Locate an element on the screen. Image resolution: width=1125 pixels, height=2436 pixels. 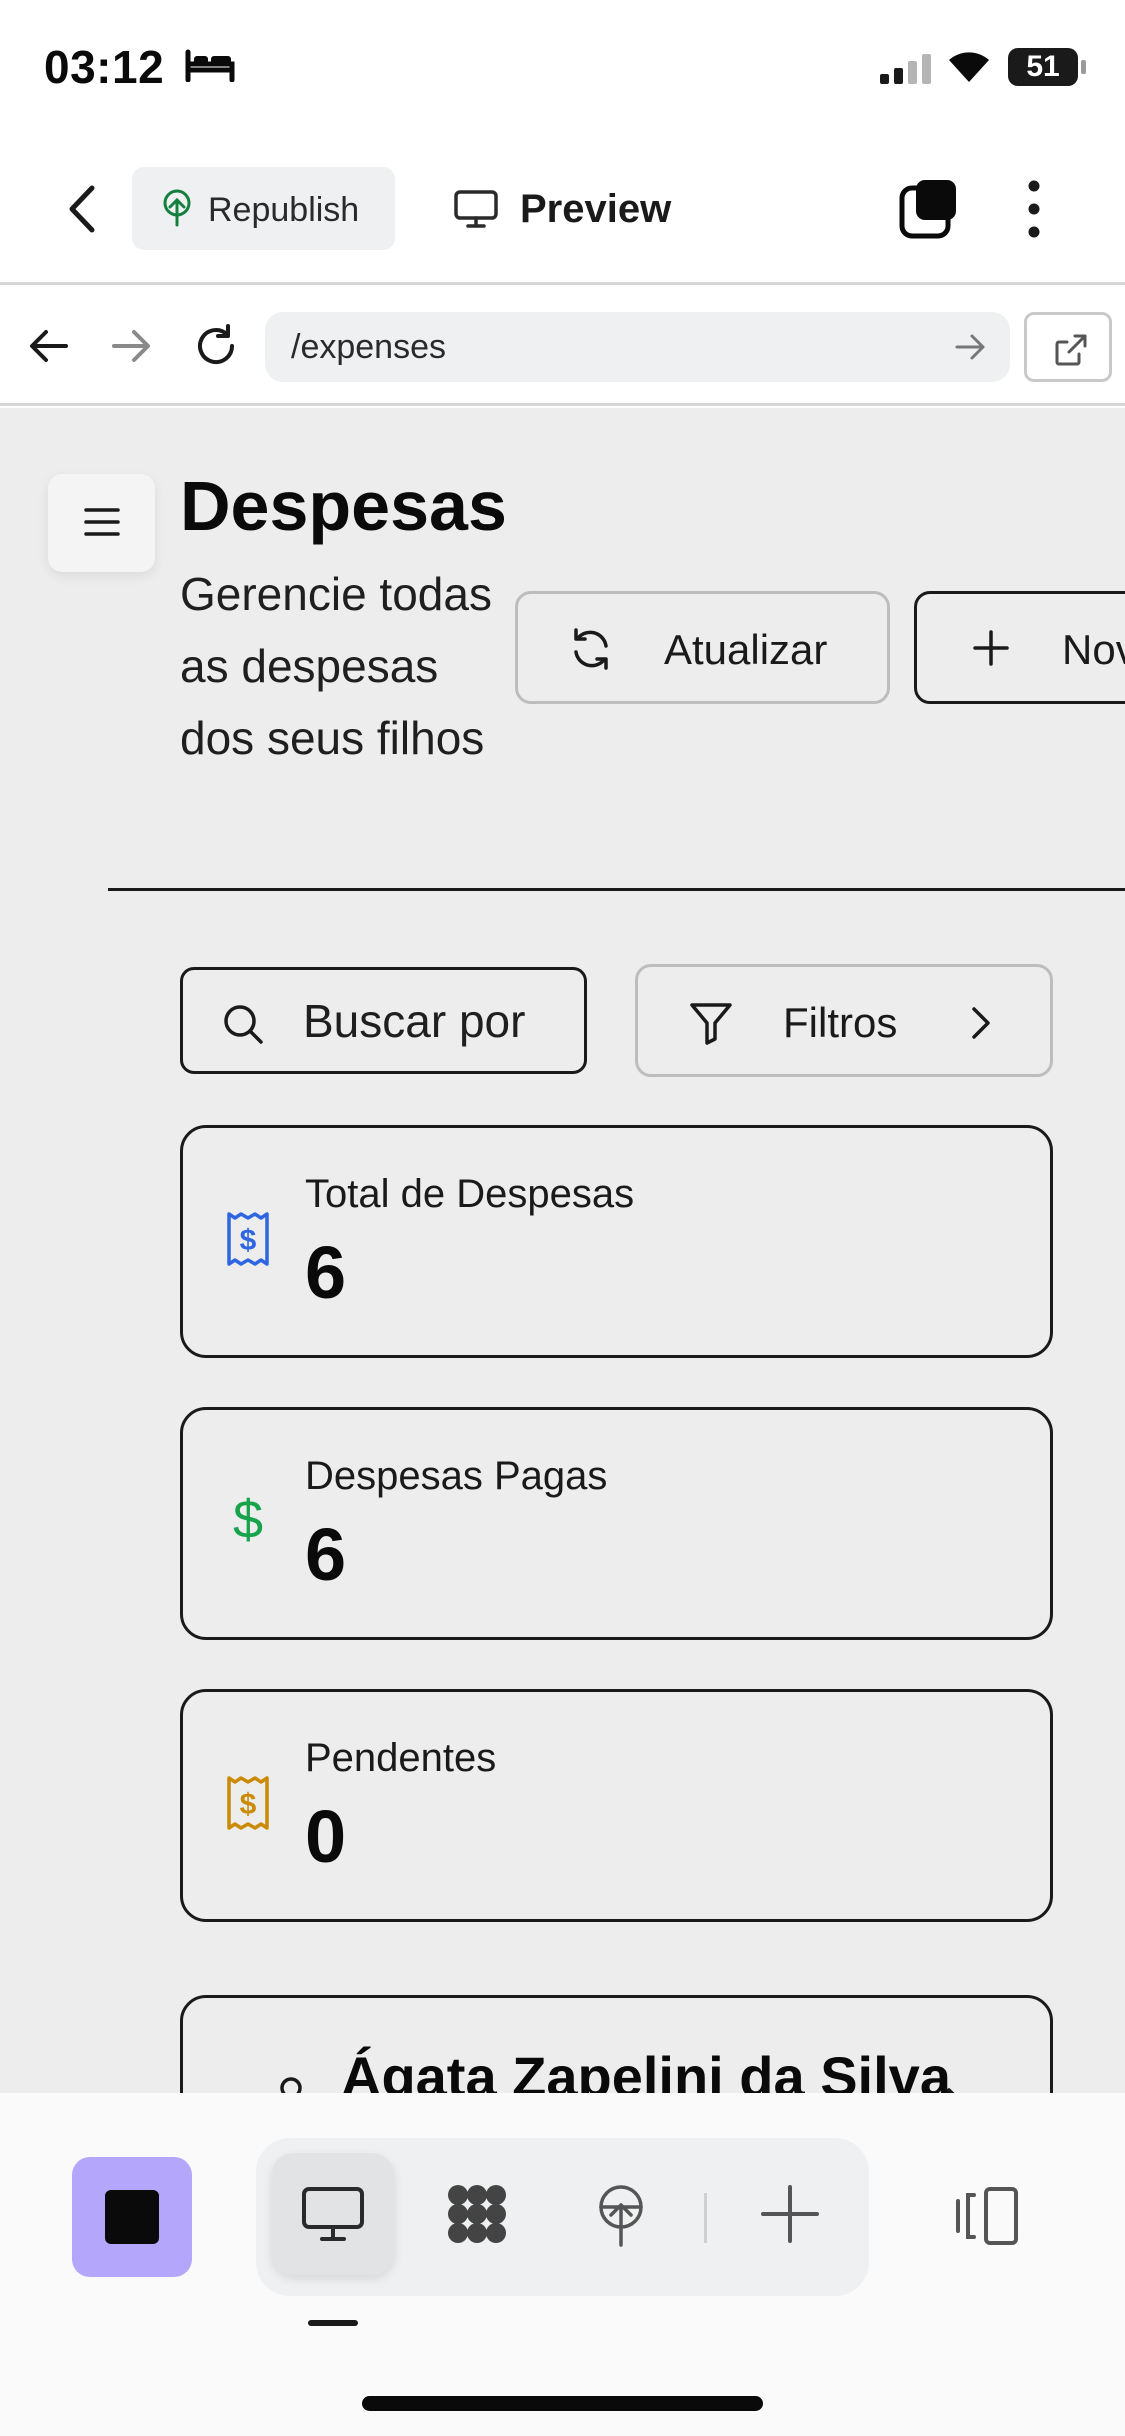
user-icon is located at coordinates (291, 2083).